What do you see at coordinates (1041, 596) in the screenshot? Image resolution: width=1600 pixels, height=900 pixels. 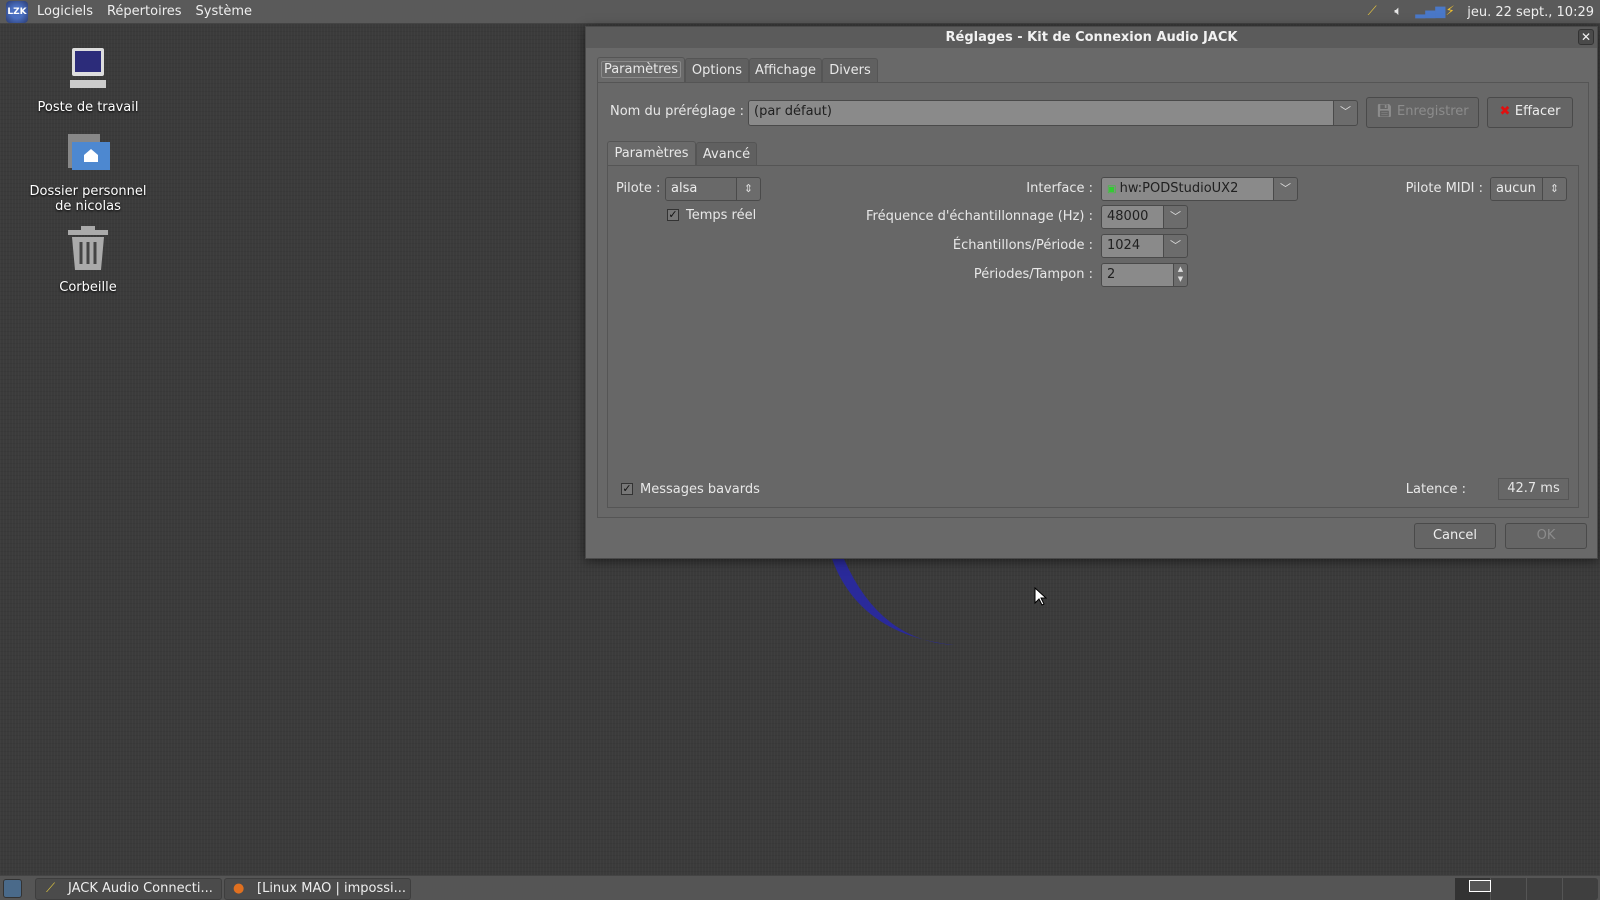 I see `mouse-cursor-icon` at bounding box center [1041, 596].